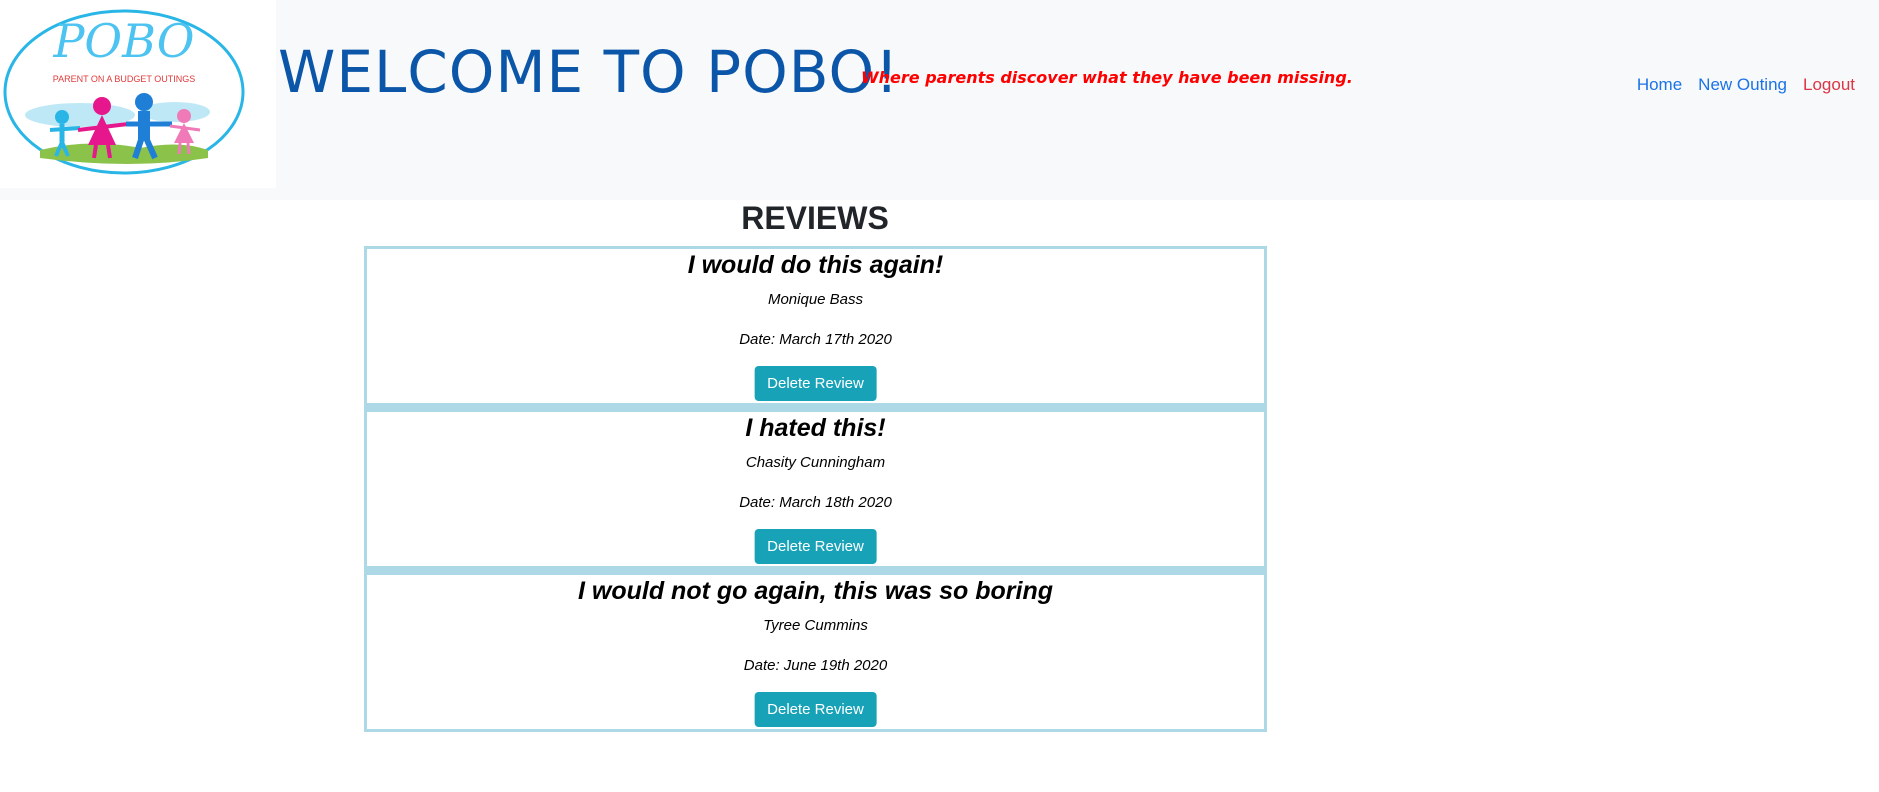 The image size is (1879, 792). I want to click on review-title: I would do this again!, so click(815, 265).